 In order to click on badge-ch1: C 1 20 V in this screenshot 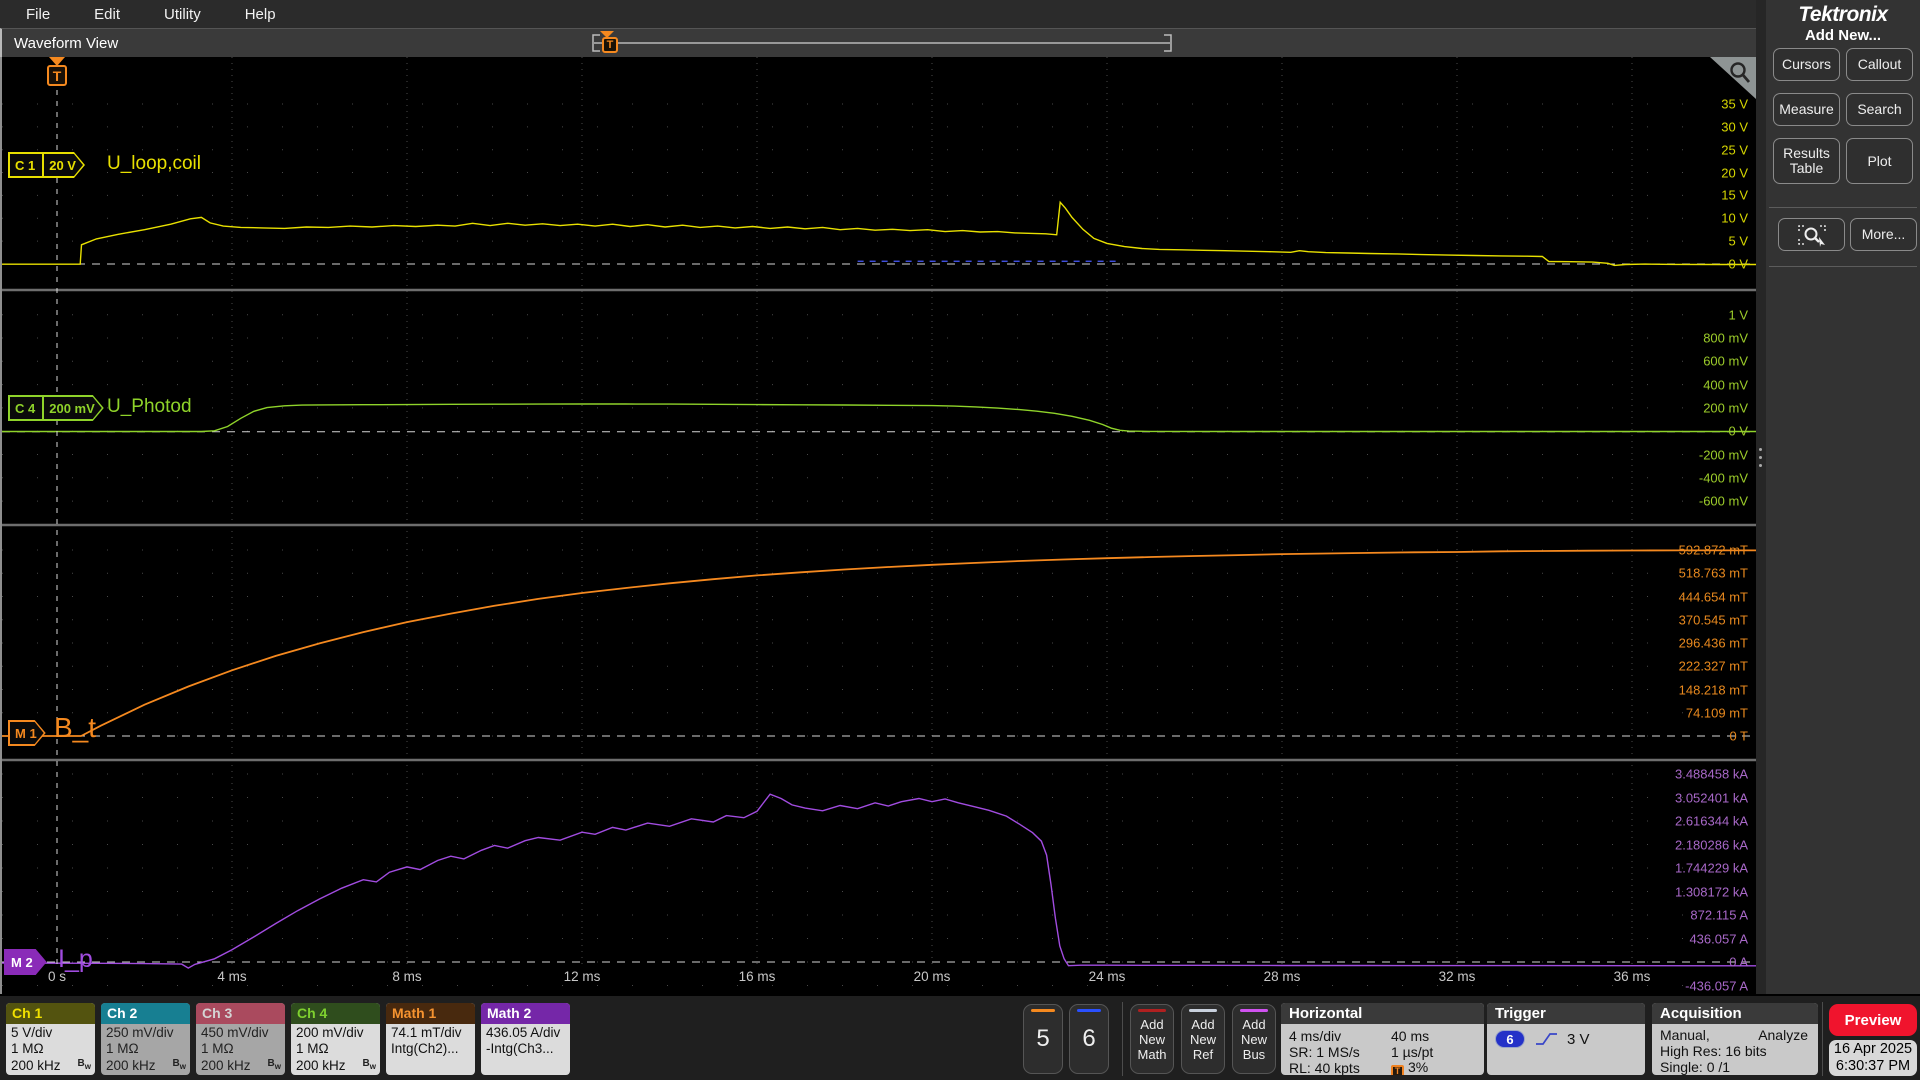, I will do `click(46, 165)`.